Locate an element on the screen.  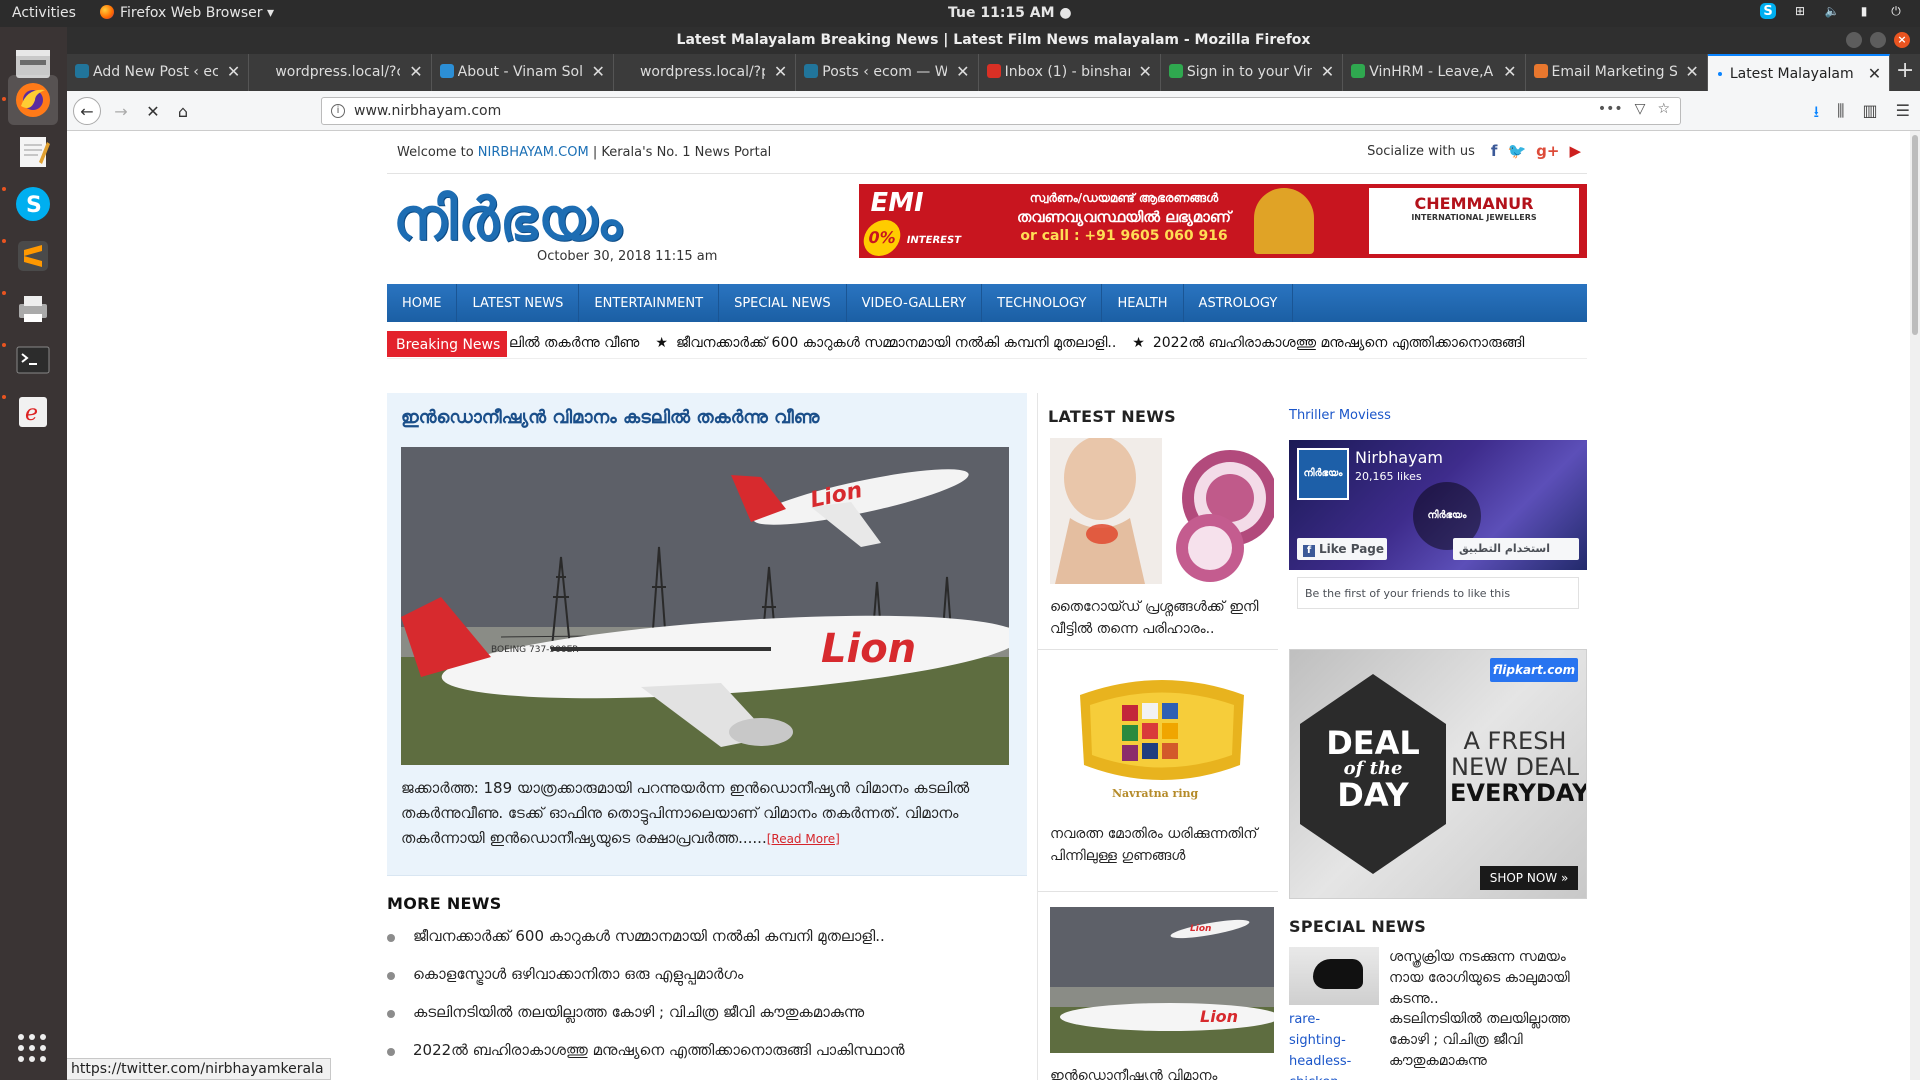
shop-now-button: SHOP NOW » is located at coordinates (1529, 878).